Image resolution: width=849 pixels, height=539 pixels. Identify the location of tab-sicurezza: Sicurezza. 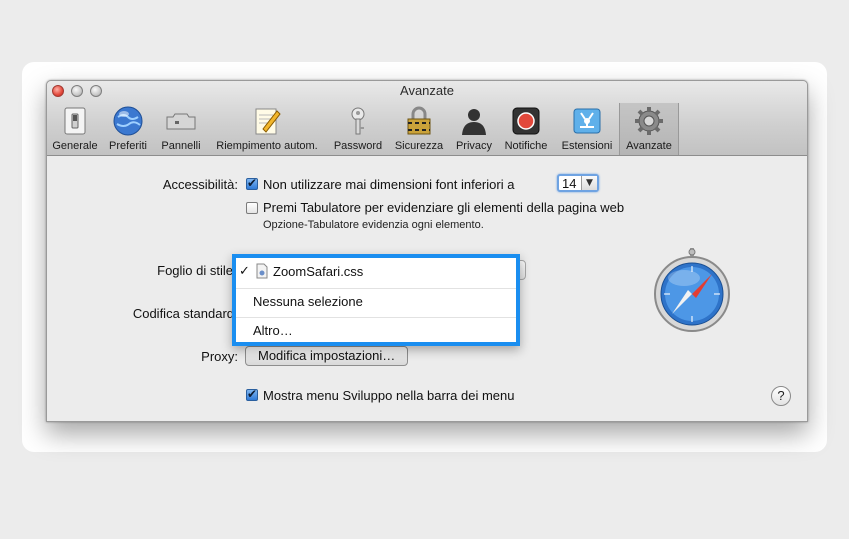
(419, 129).